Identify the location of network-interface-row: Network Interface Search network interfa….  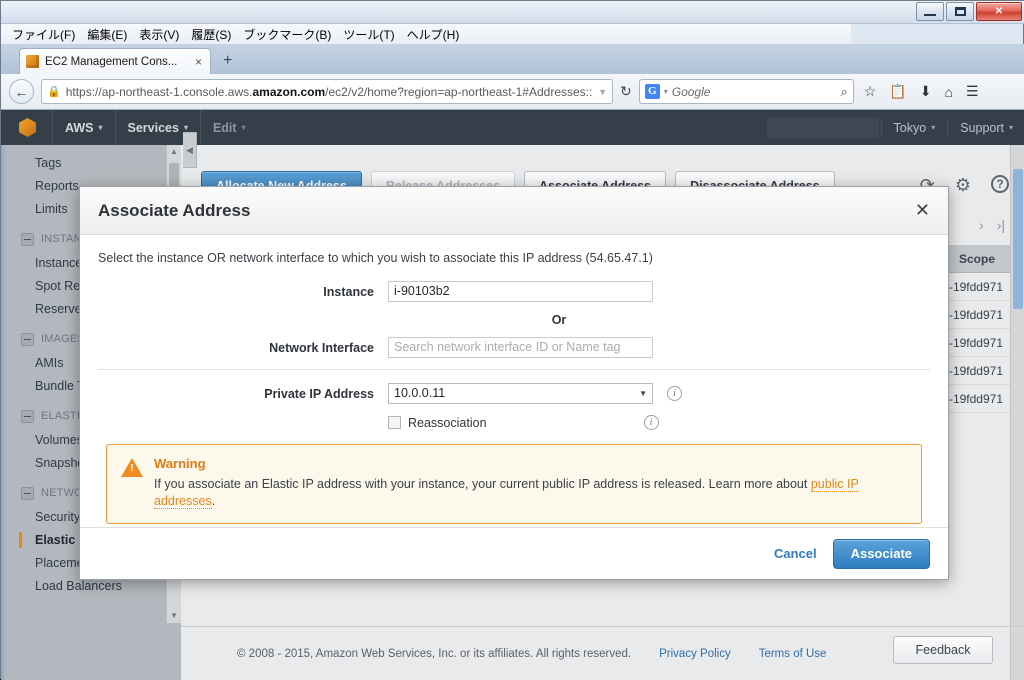
(514, 347).